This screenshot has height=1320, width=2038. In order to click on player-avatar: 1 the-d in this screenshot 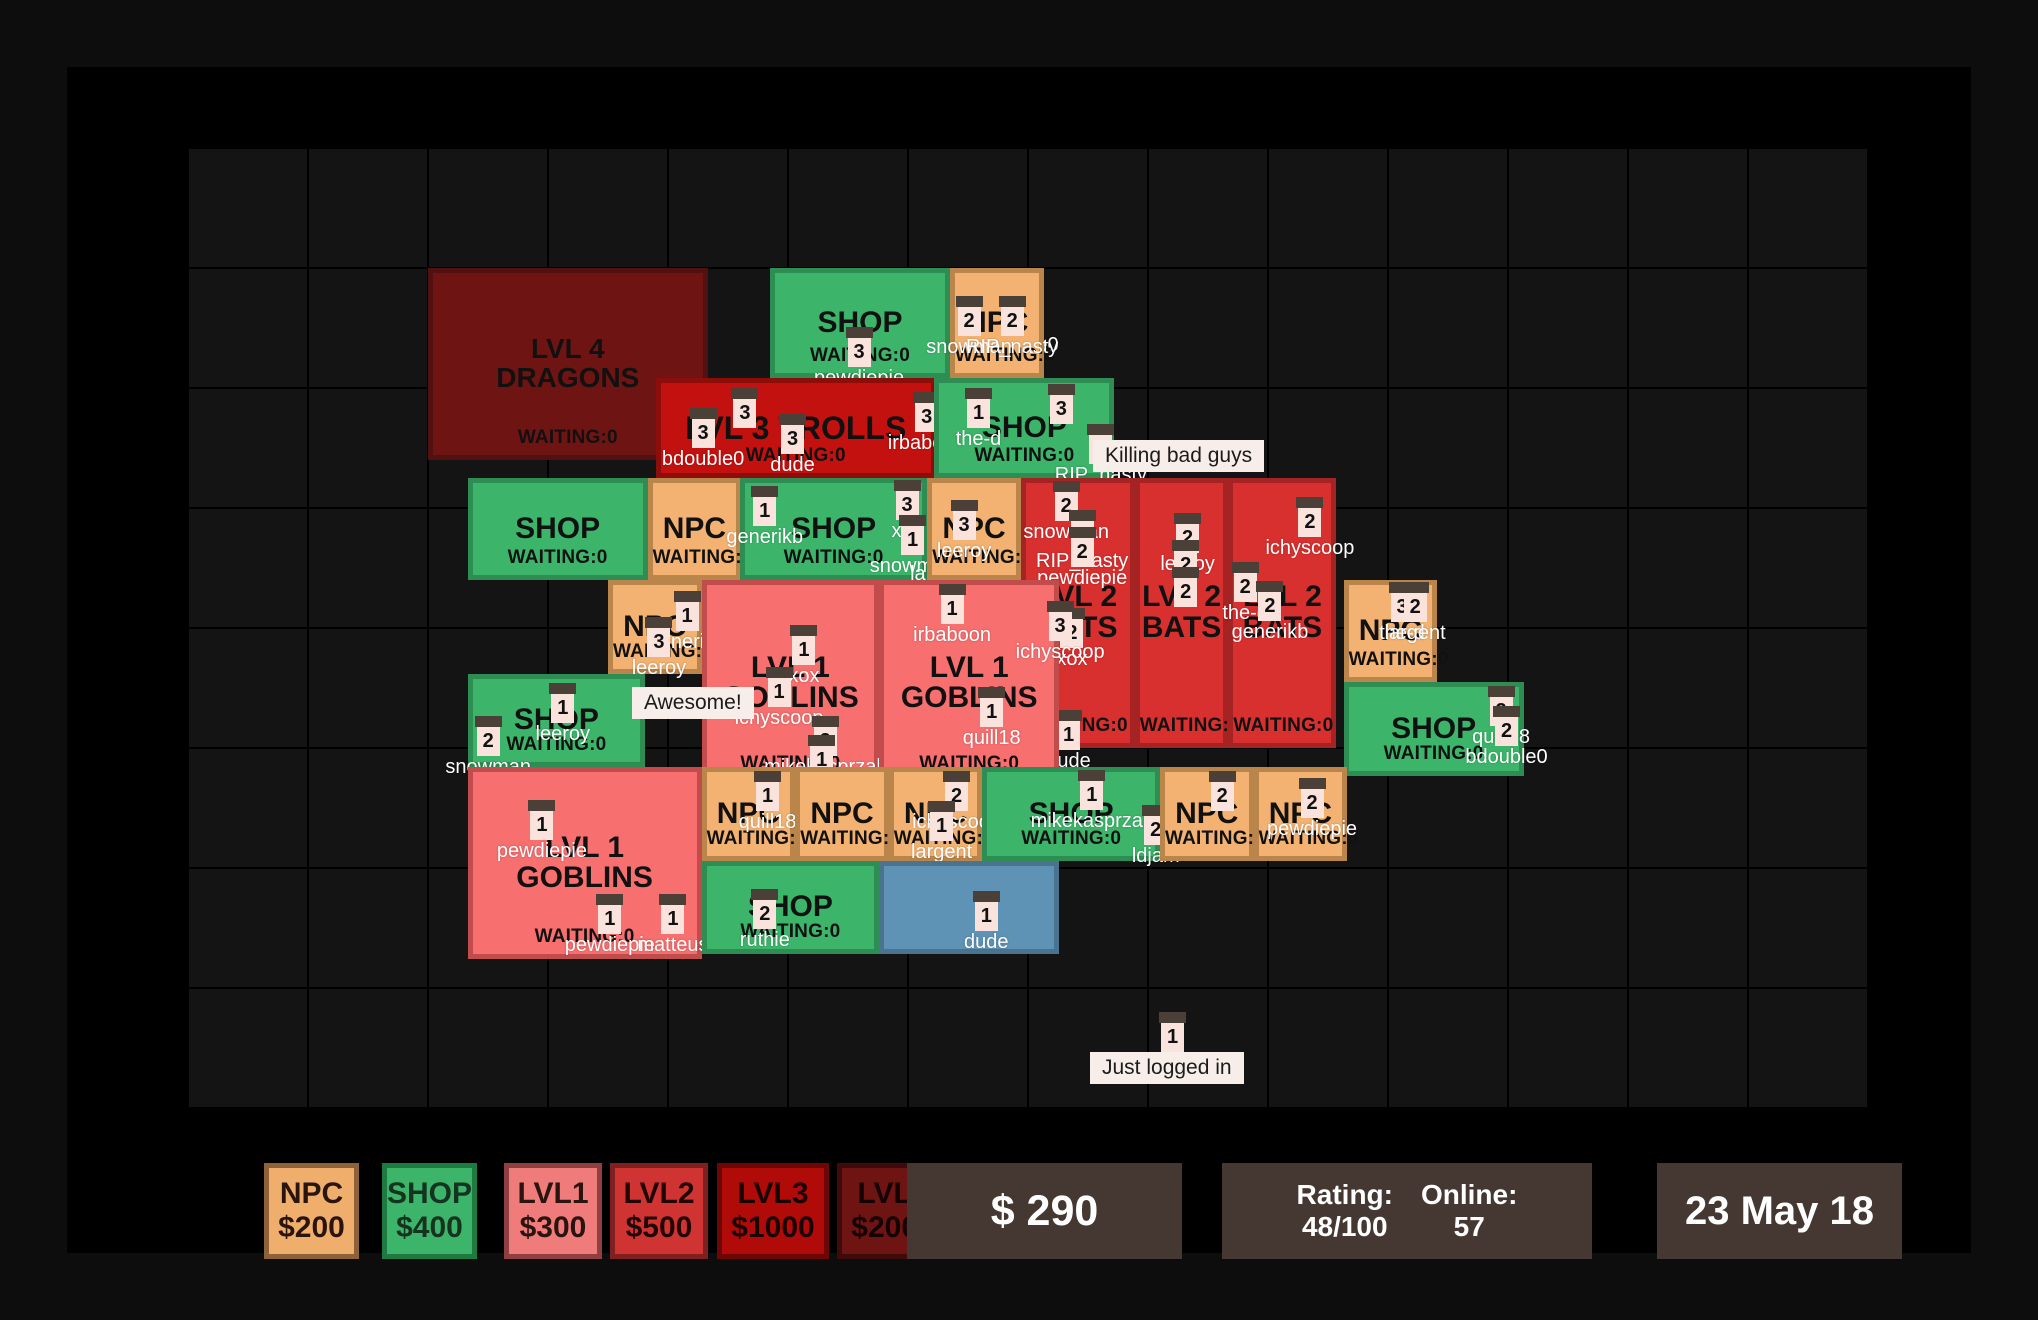, I will do `click(978, 419)`.